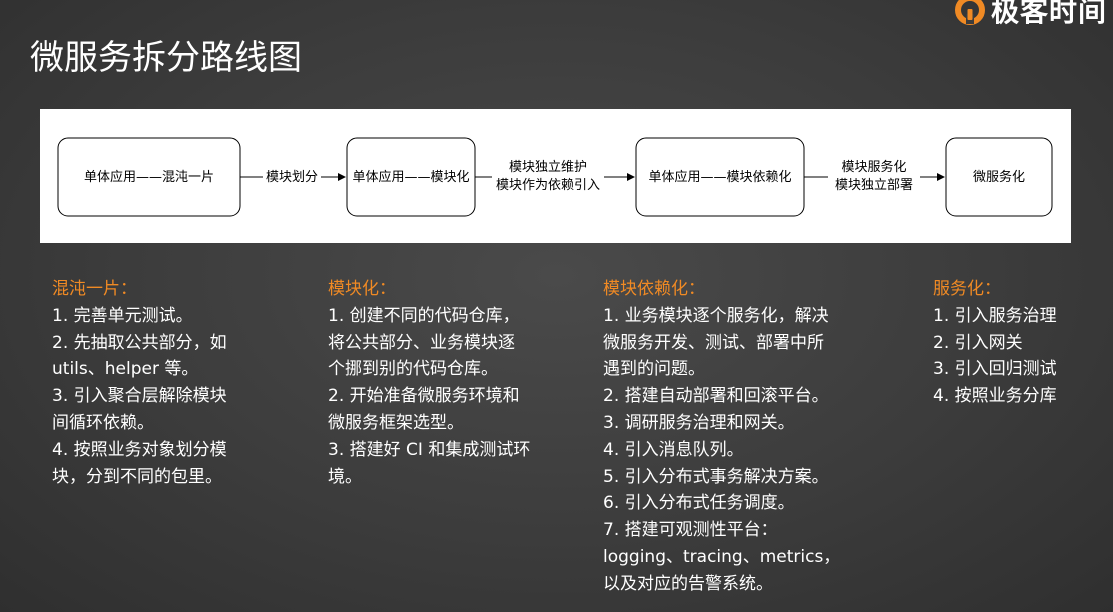 The width and height of the screenshot is (1113, 612). I want to click on list-item: 4. 按照业务对象划分模 块，分到不同的包里。, so click(139, 463).